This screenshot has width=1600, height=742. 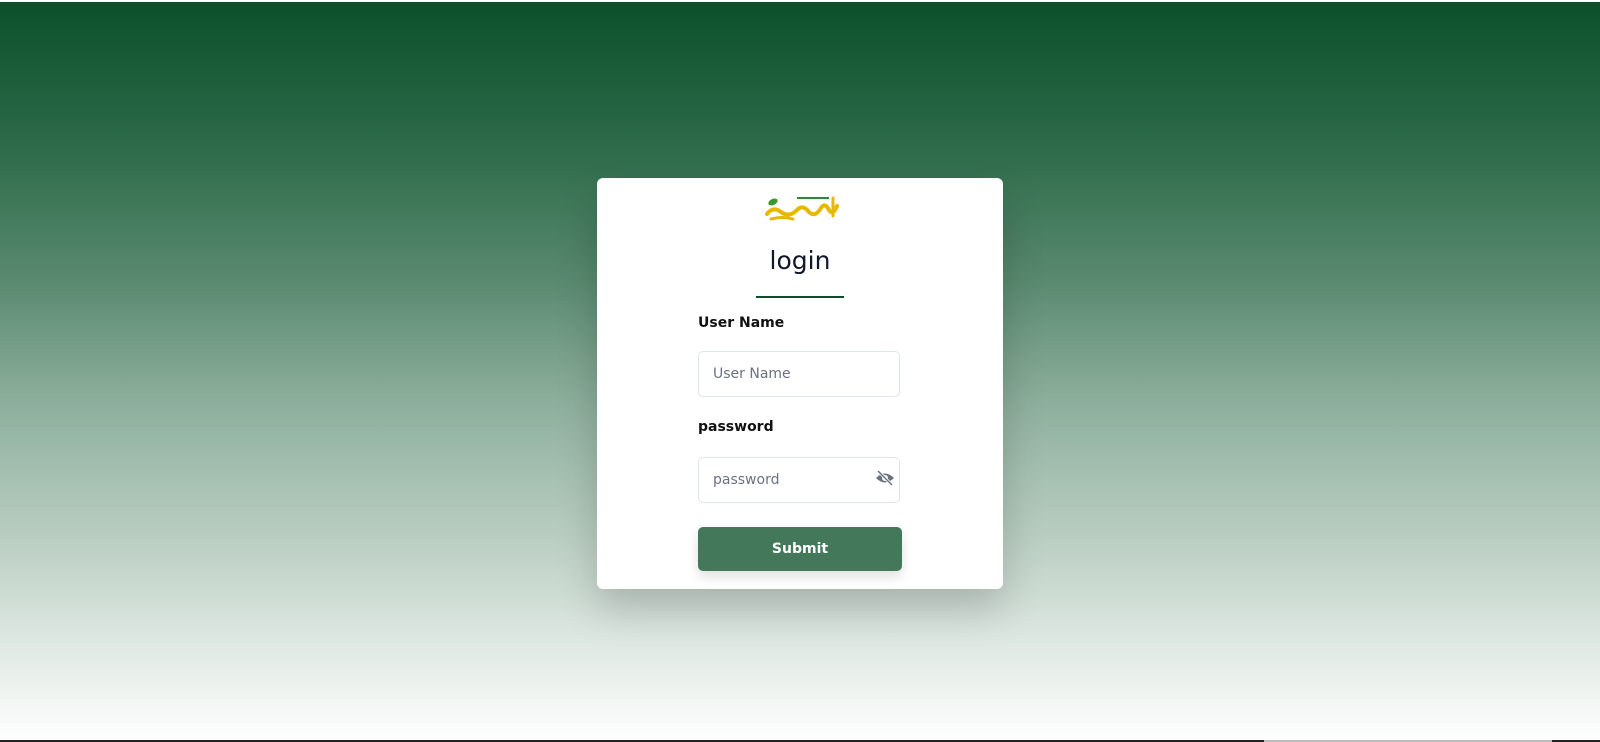 I want to click on submit-button: Submit, so click(x=800, y=549).